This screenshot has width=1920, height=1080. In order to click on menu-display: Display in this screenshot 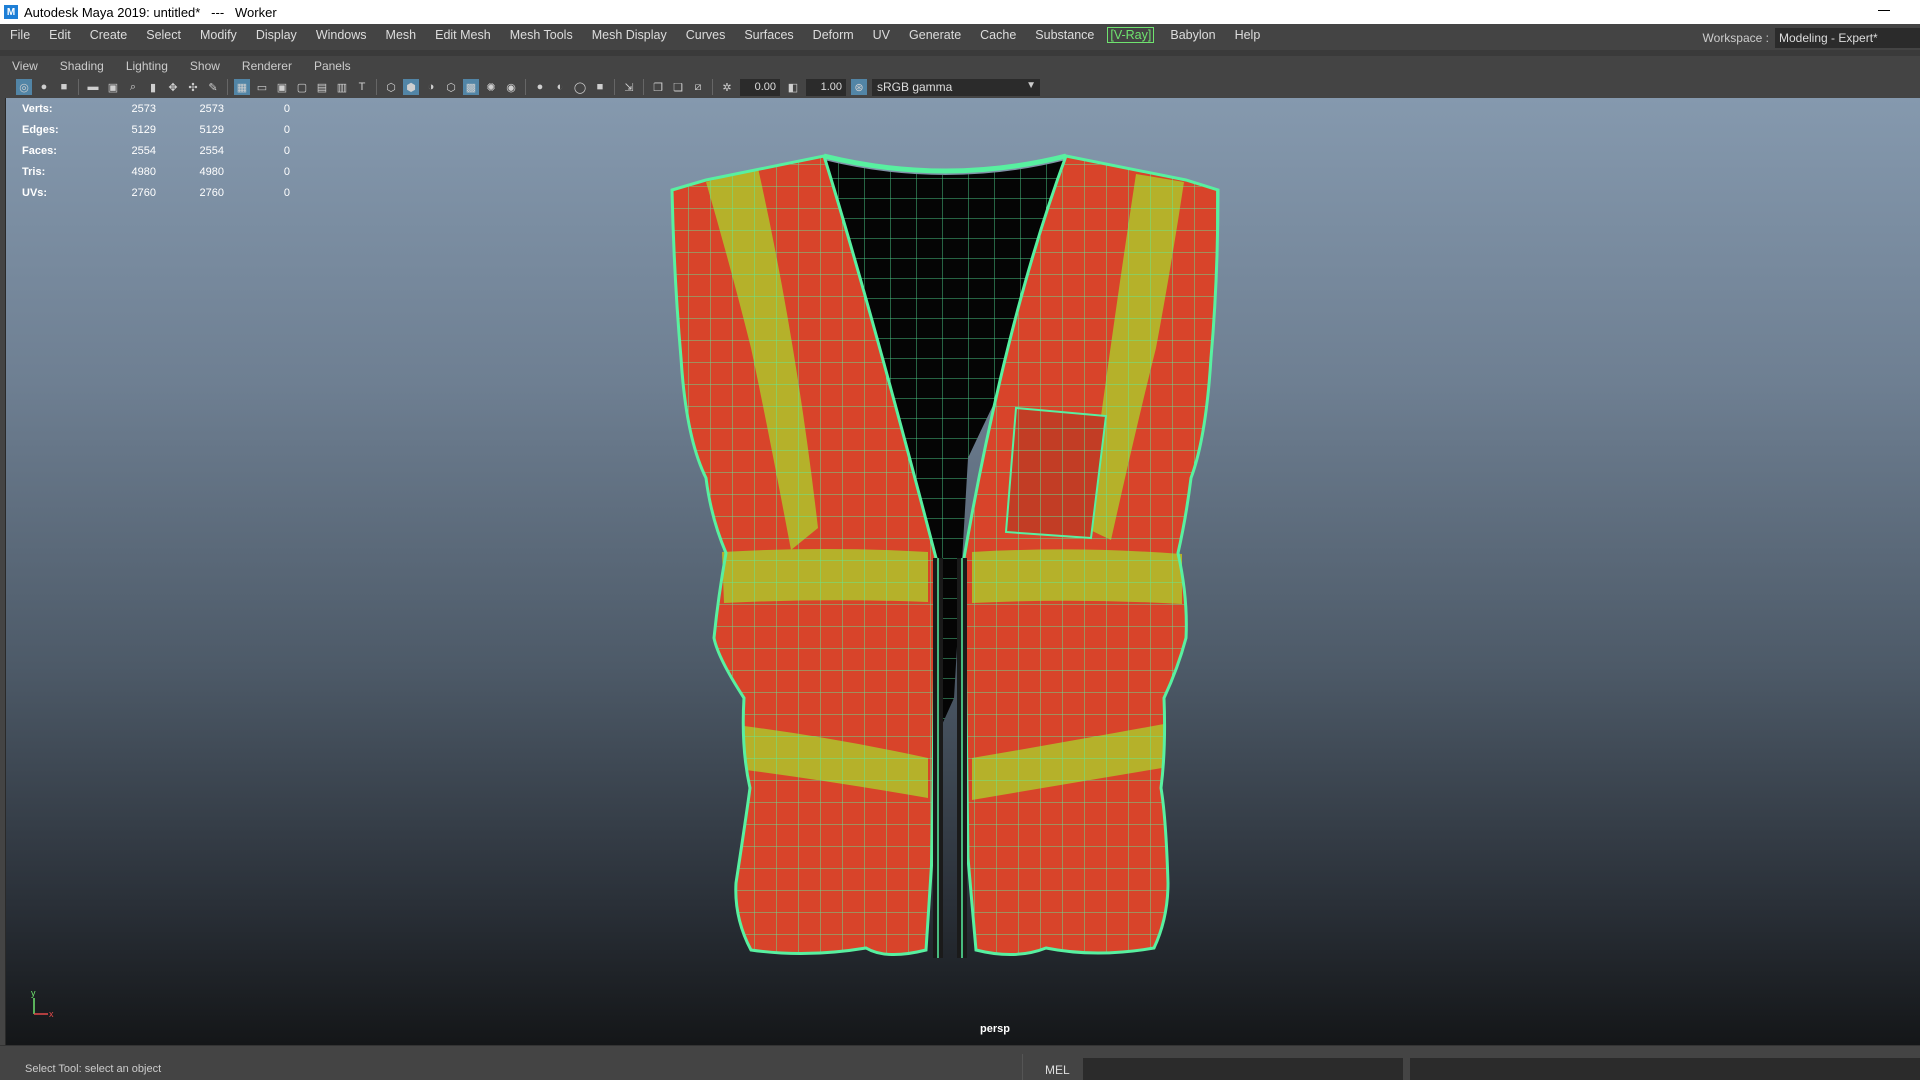, I will do `click(276, 35)`.